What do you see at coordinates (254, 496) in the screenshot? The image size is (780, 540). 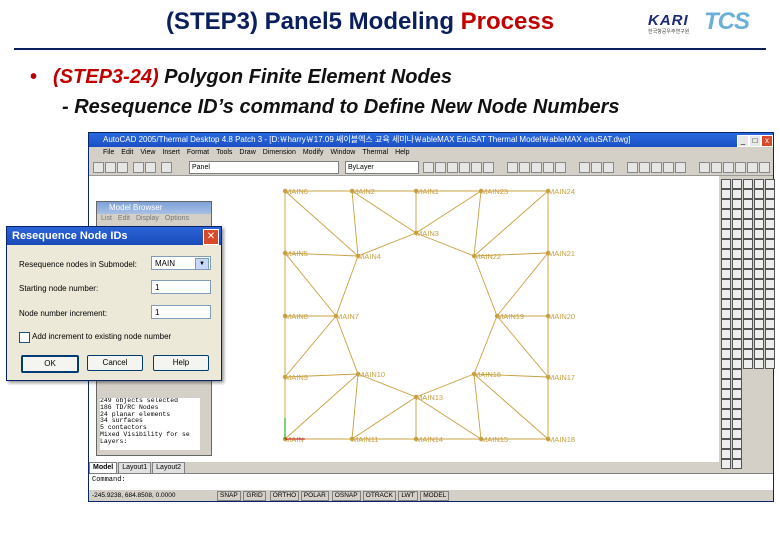 I see `status-toggle-grid: GRID` at bounding box center [254, 496].